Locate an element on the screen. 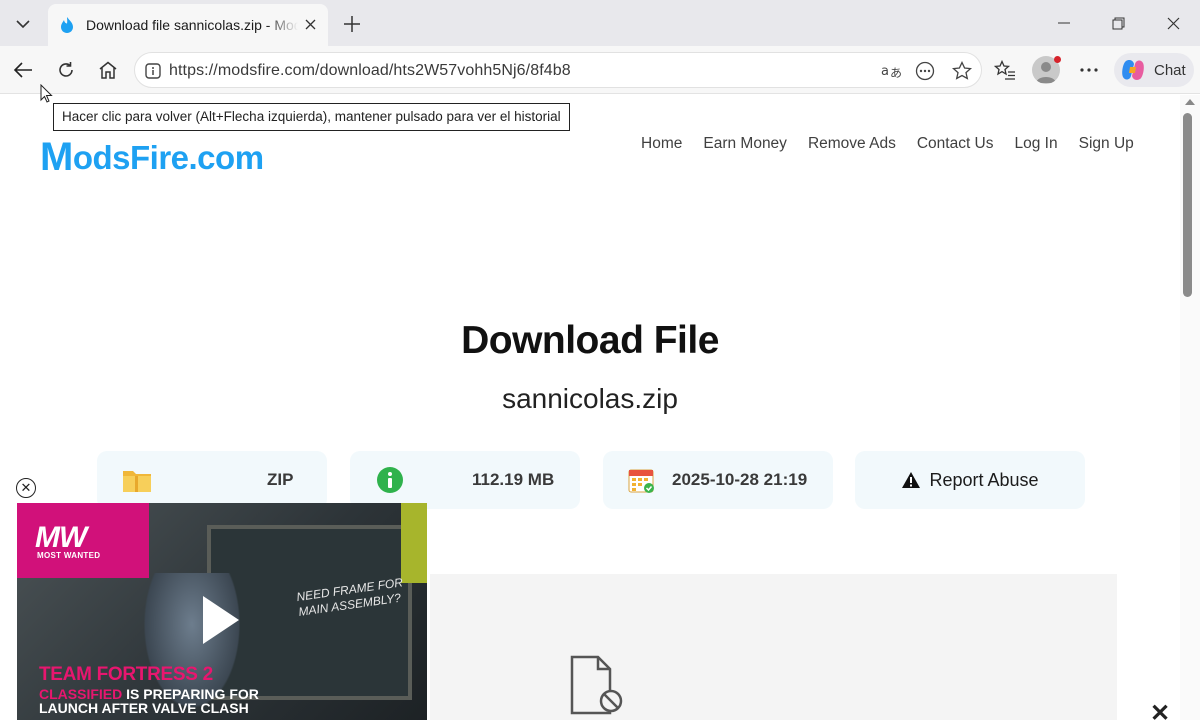  tab-strip: Download file sannicolas.zip - ModsFire is located at coordinates (600, 23).